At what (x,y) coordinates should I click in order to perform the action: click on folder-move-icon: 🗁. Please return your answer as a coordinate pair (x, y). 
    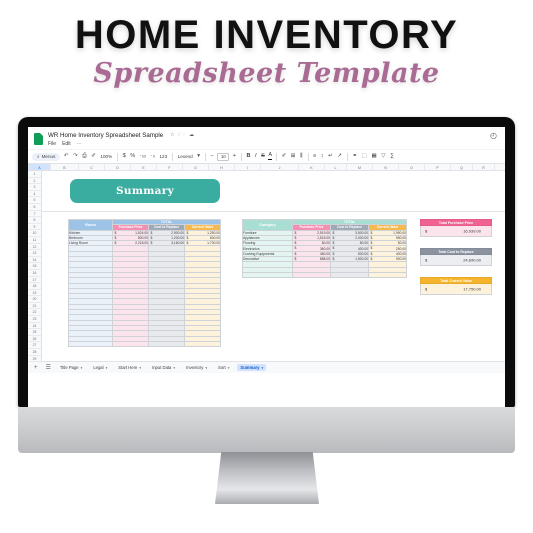
    Looking at the image, I should click on (182, 135).